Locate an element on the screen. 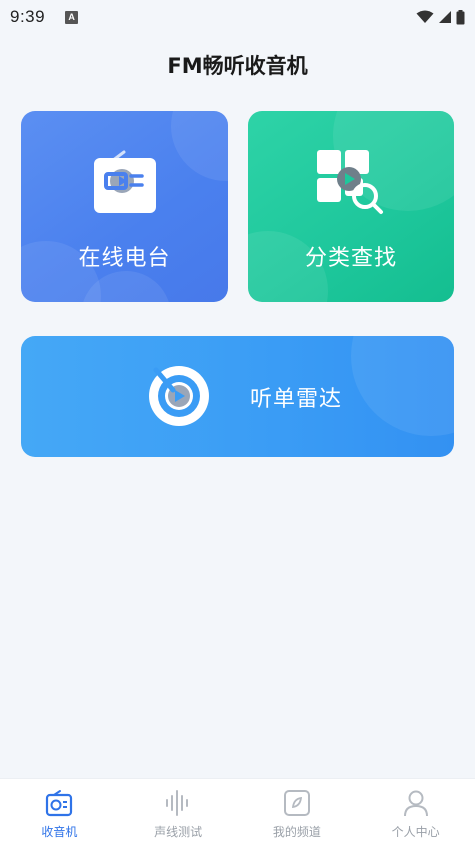 The image size is (475, 844). nav-item-radio: 收音机 is located at coordinates (59, 811).